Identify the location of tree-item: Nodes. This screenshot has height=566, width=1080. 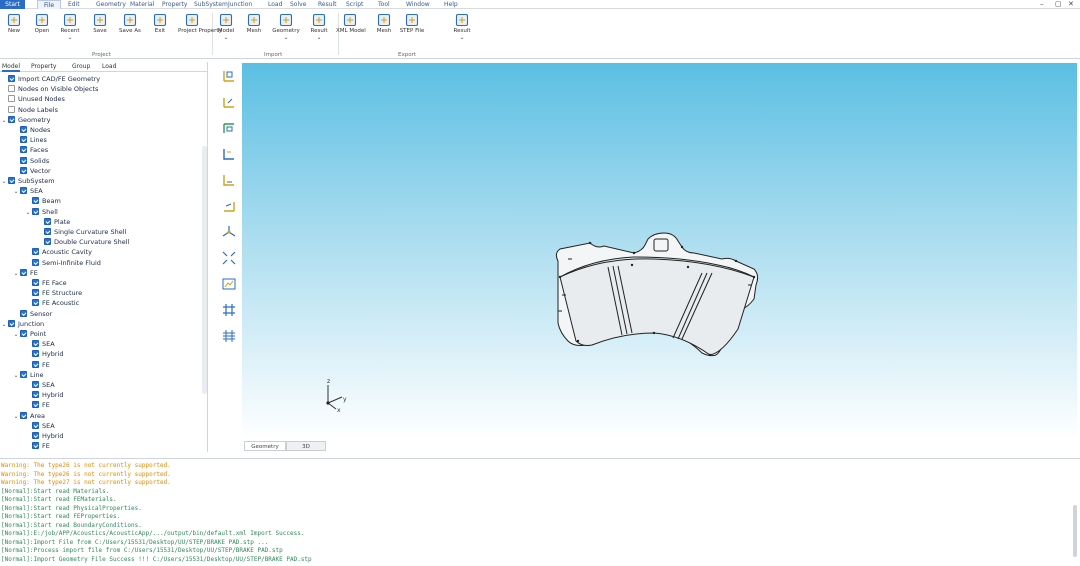
(31, 130).